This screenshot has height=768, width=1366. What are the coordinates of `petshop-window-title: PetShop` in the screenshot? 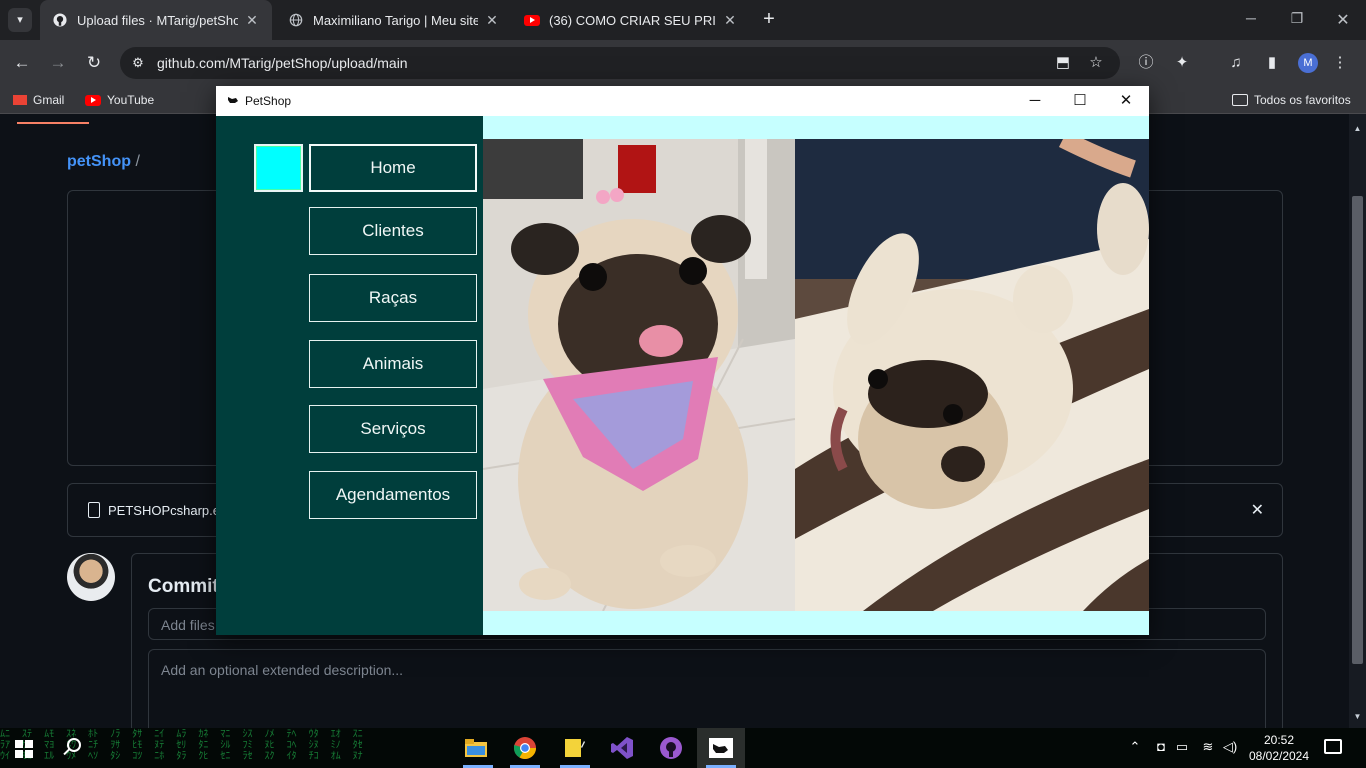 It's located at (268, 101).